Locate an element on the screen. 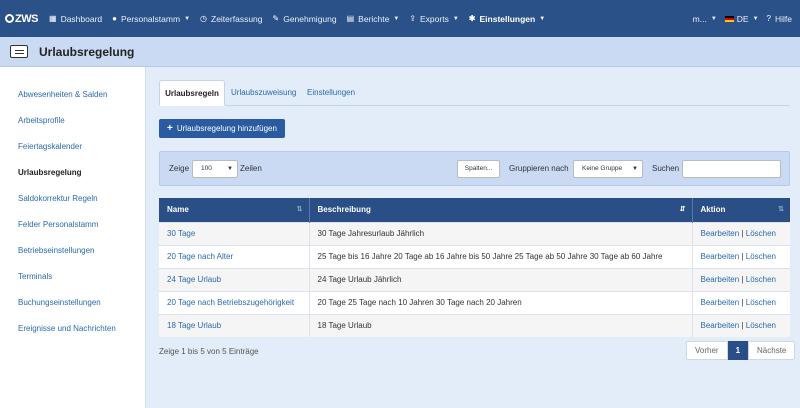  brand-logo: ZWS is located at coordinates (27, 19).